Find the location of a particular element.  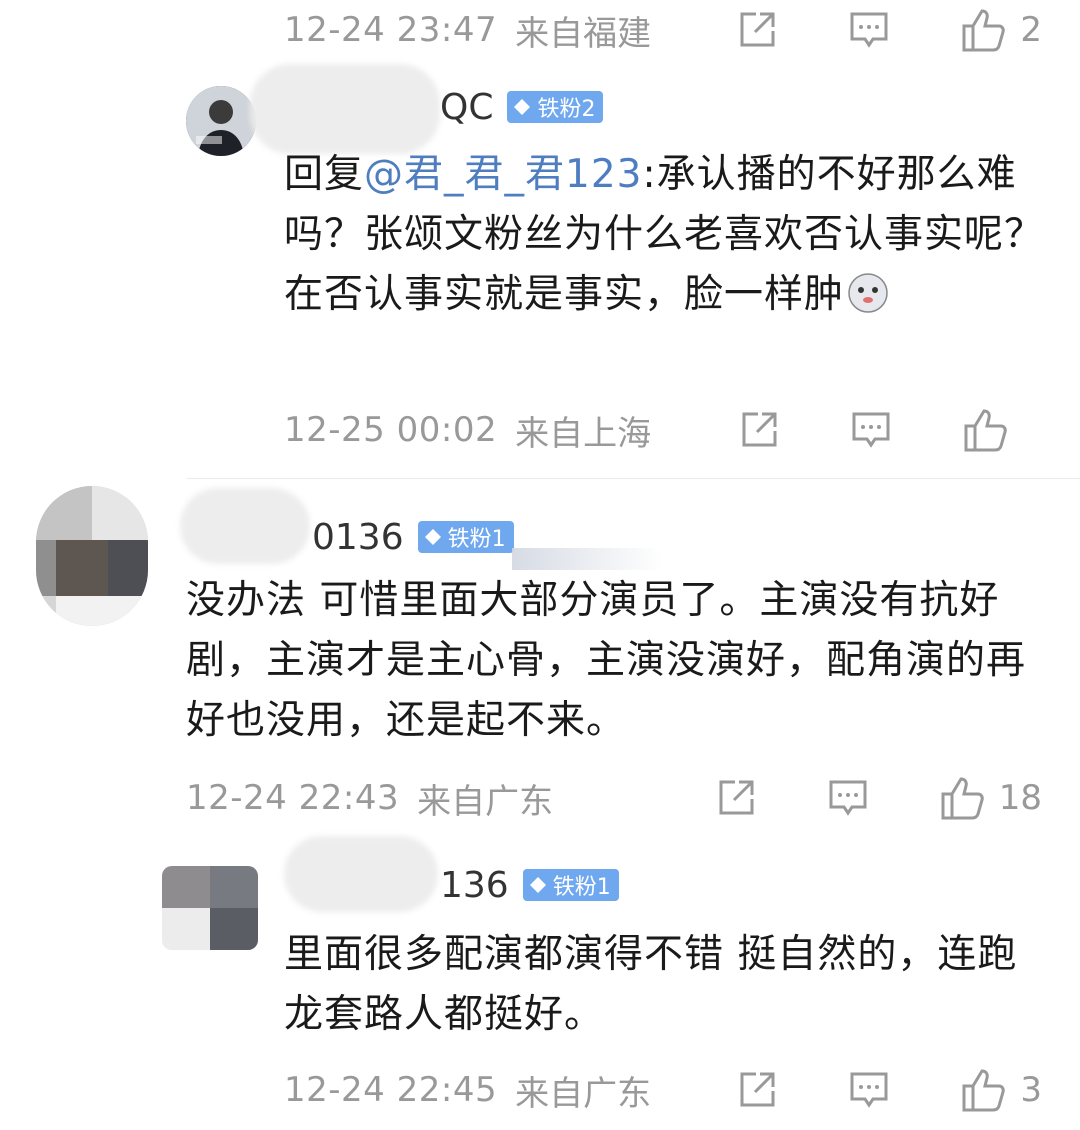

comment-meta: 12-25 00:02 来自上海 is located at coordinates (467, 430).